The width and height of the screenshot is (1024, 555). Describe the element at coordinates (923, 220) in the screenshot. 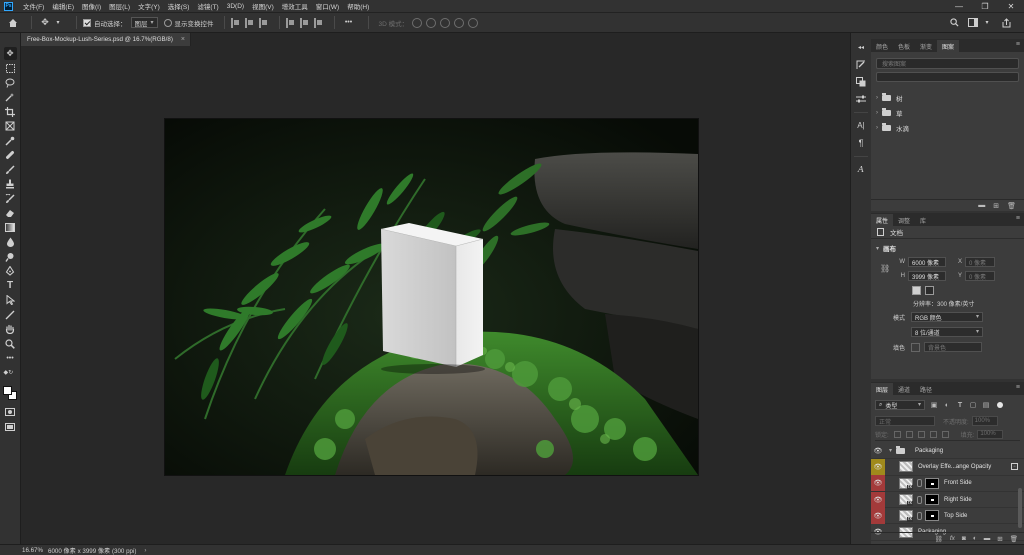

I see `tab-libraries: 库` at that location.